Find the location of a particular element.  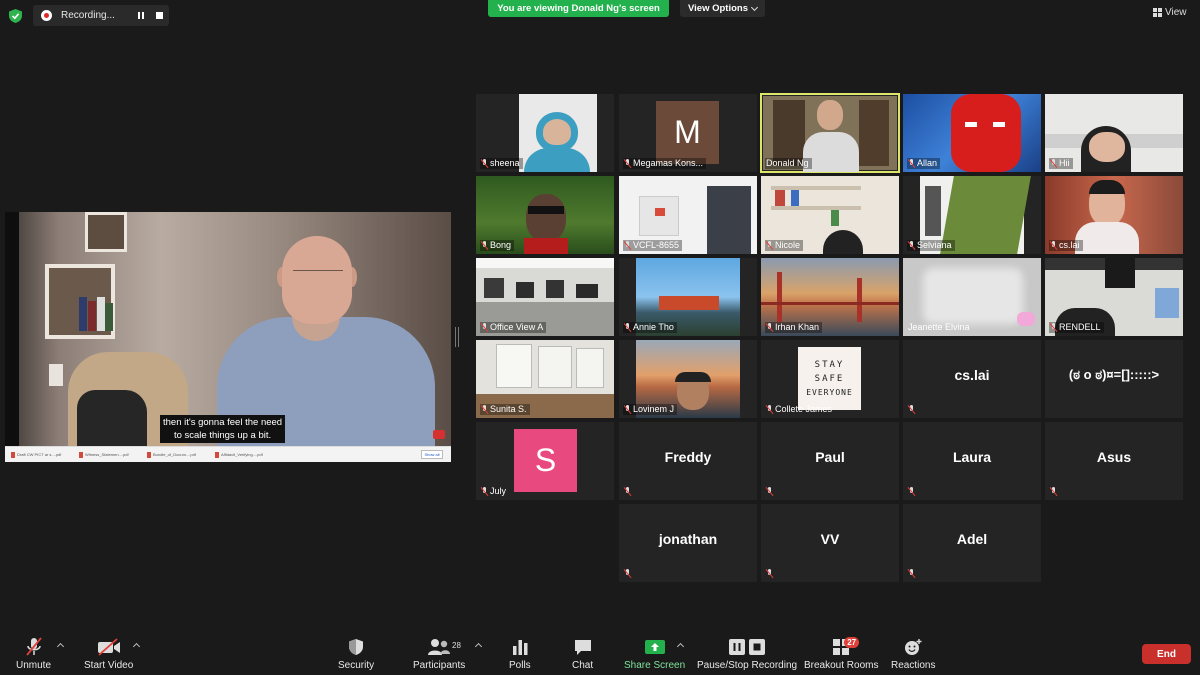

viewing-banner-text: You are viewing Donald Ng's screen is located at coordinates (578, 8).